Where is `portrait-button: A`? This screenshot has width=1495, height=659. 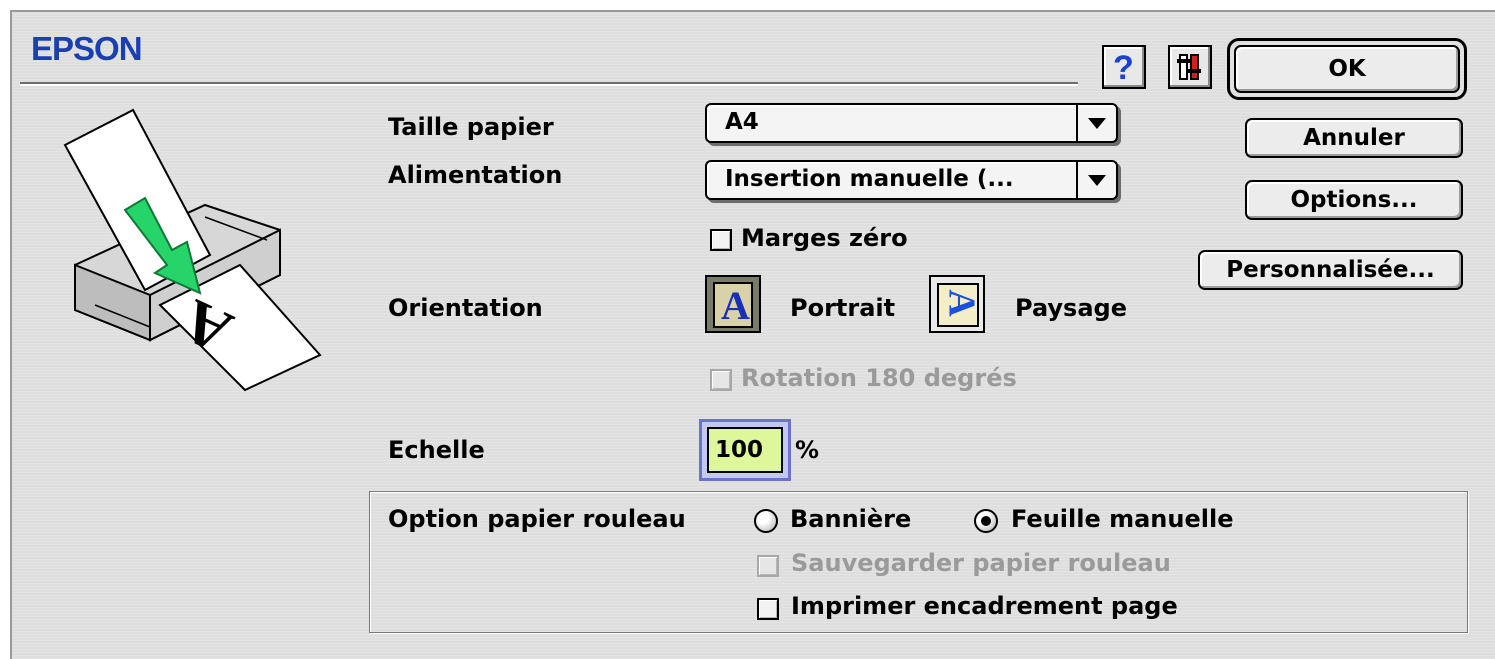
portrait-button: A is located at coordinates (733, 304).